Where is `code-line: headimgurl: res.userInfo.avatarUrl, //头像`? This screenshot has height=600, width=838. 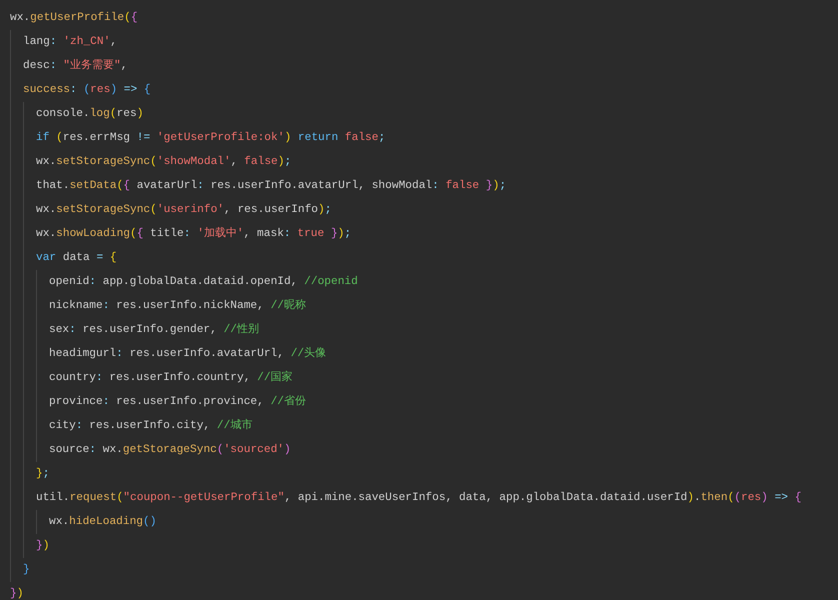 code-line: headimgurl: res.userInfo.avatarUrl, //头像 is located at coordinates (187, 354).